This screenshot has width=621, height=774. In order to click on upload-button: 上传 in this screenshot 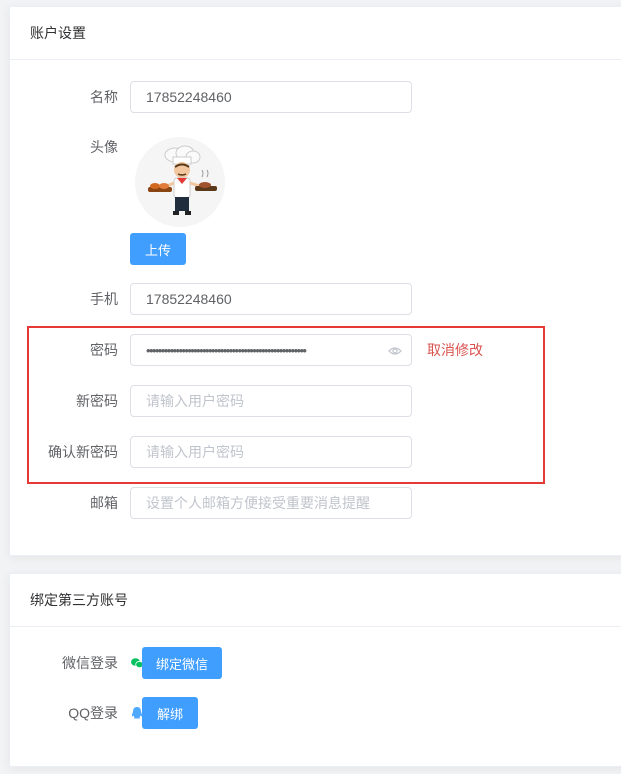, I will do `click(158, 249)`.